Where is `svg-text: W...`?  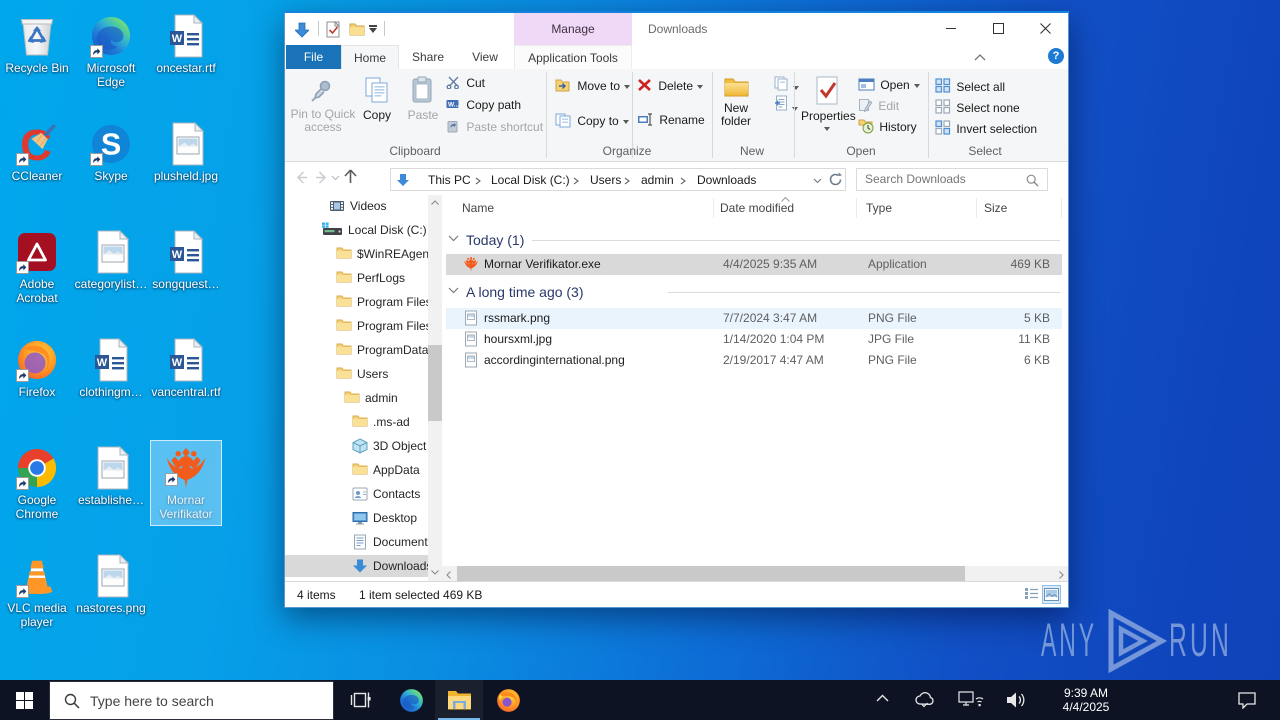
svg-text: W... is located at coordinates (453, 105).